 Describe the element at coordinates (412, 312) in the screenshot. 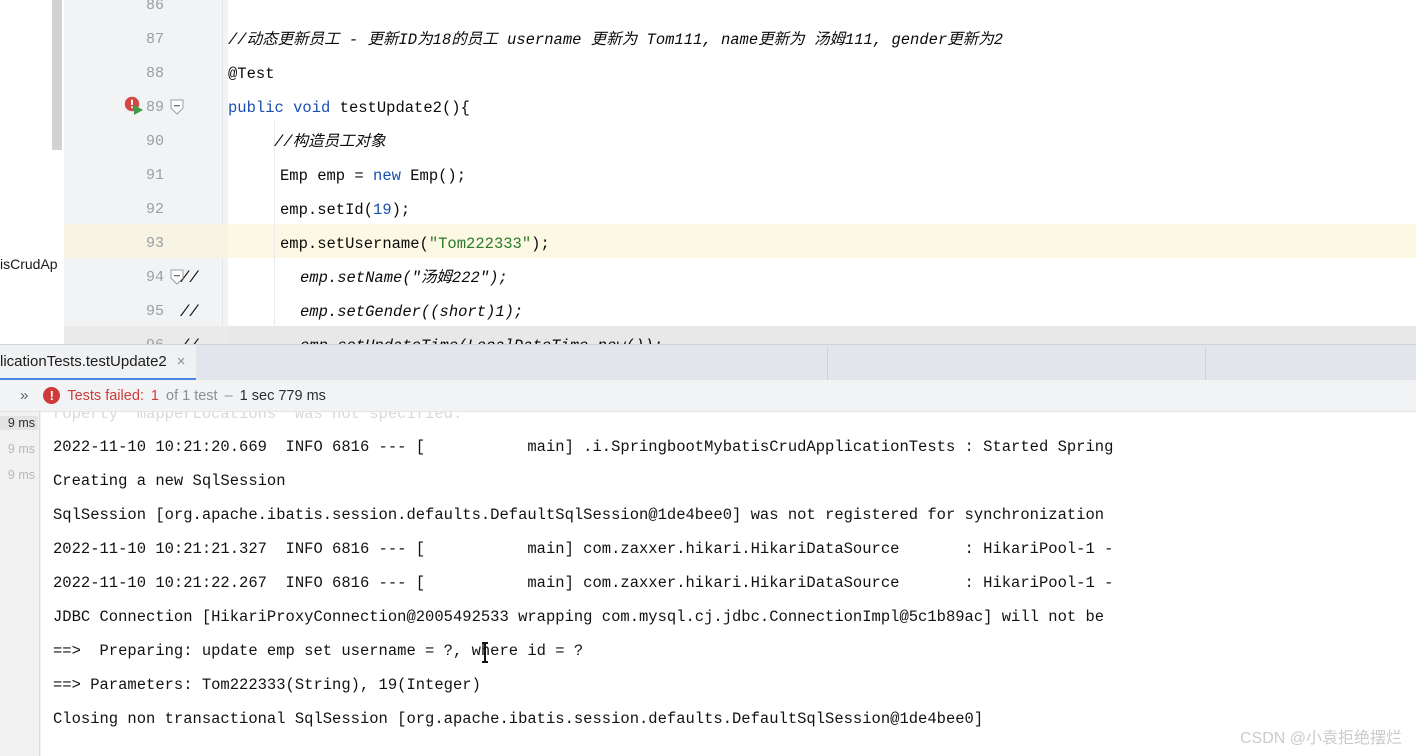

I see `code-line-commented-out: emp.setGender((short)1);` at that location.